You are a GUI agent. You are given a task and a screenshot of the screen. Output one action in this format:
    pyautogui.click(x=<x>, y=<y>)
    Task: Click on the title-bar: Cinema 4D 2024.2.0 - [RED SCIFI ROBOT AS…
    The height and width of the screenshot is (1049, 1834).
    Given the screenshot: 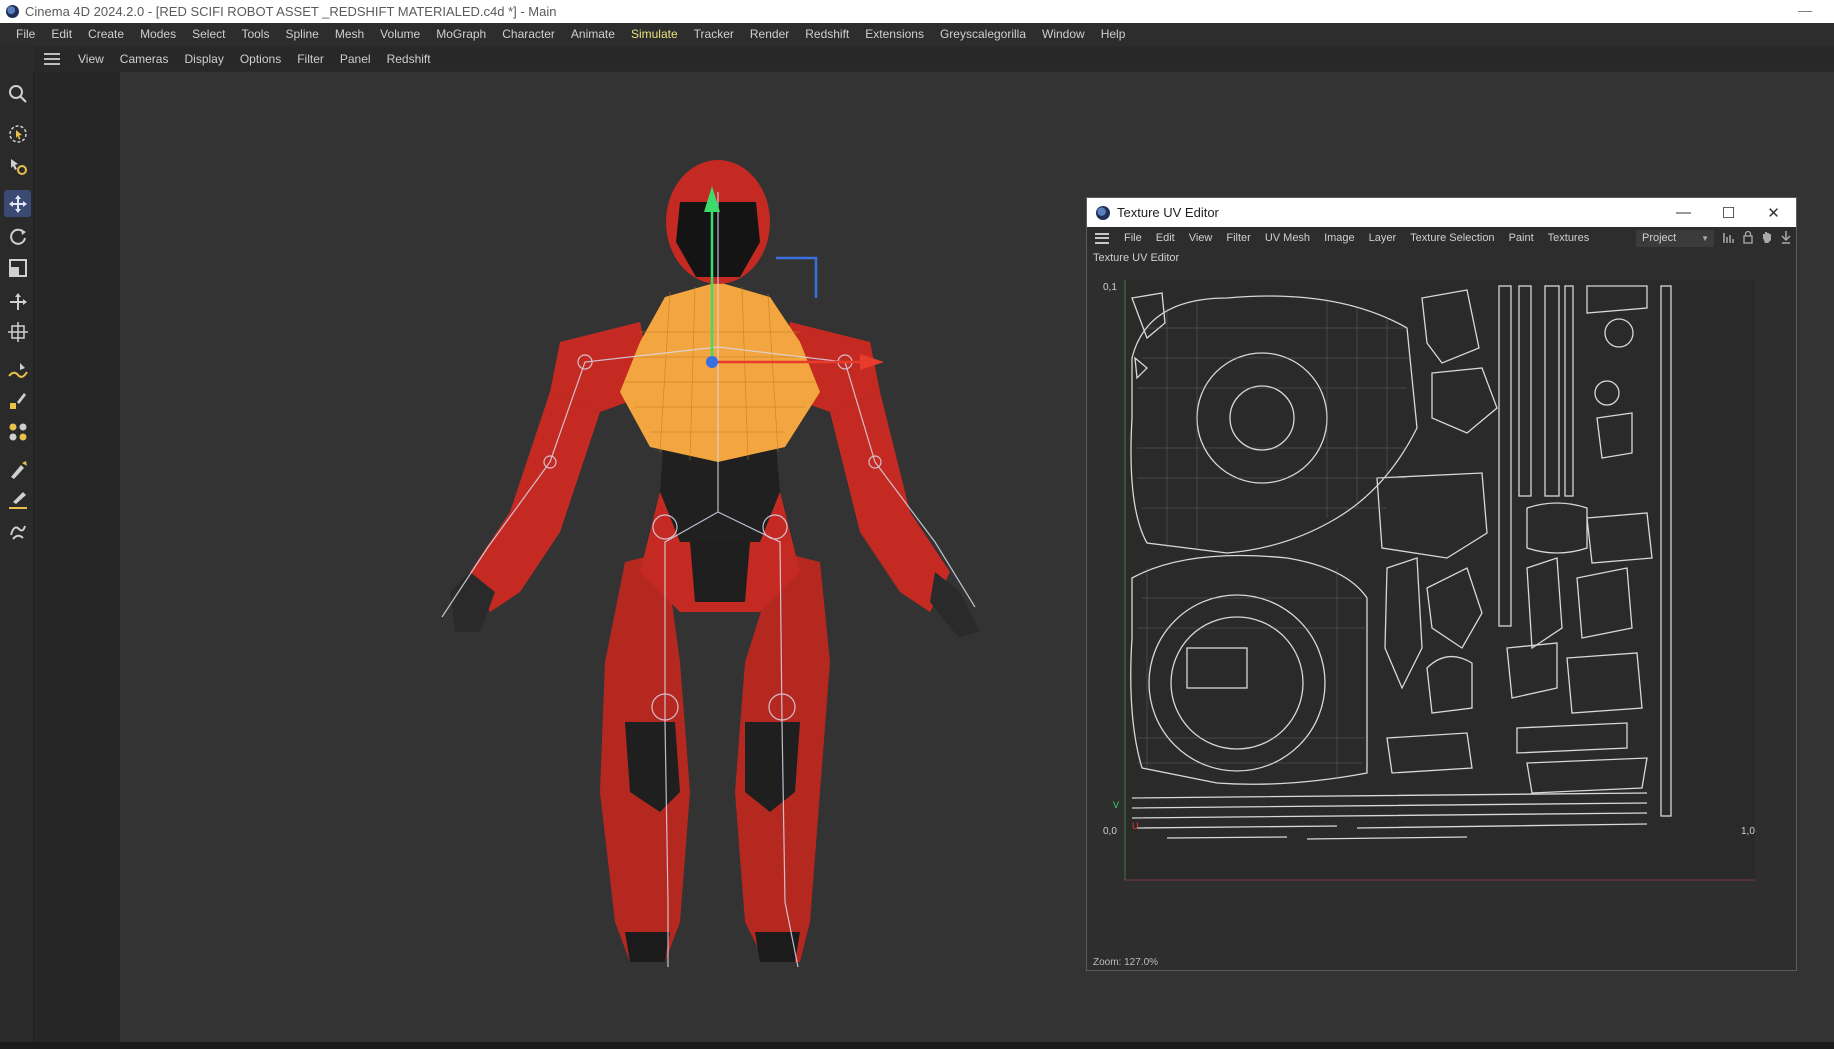 What is the action you would take?
    pyautogui.click(x=917, y=11)
    